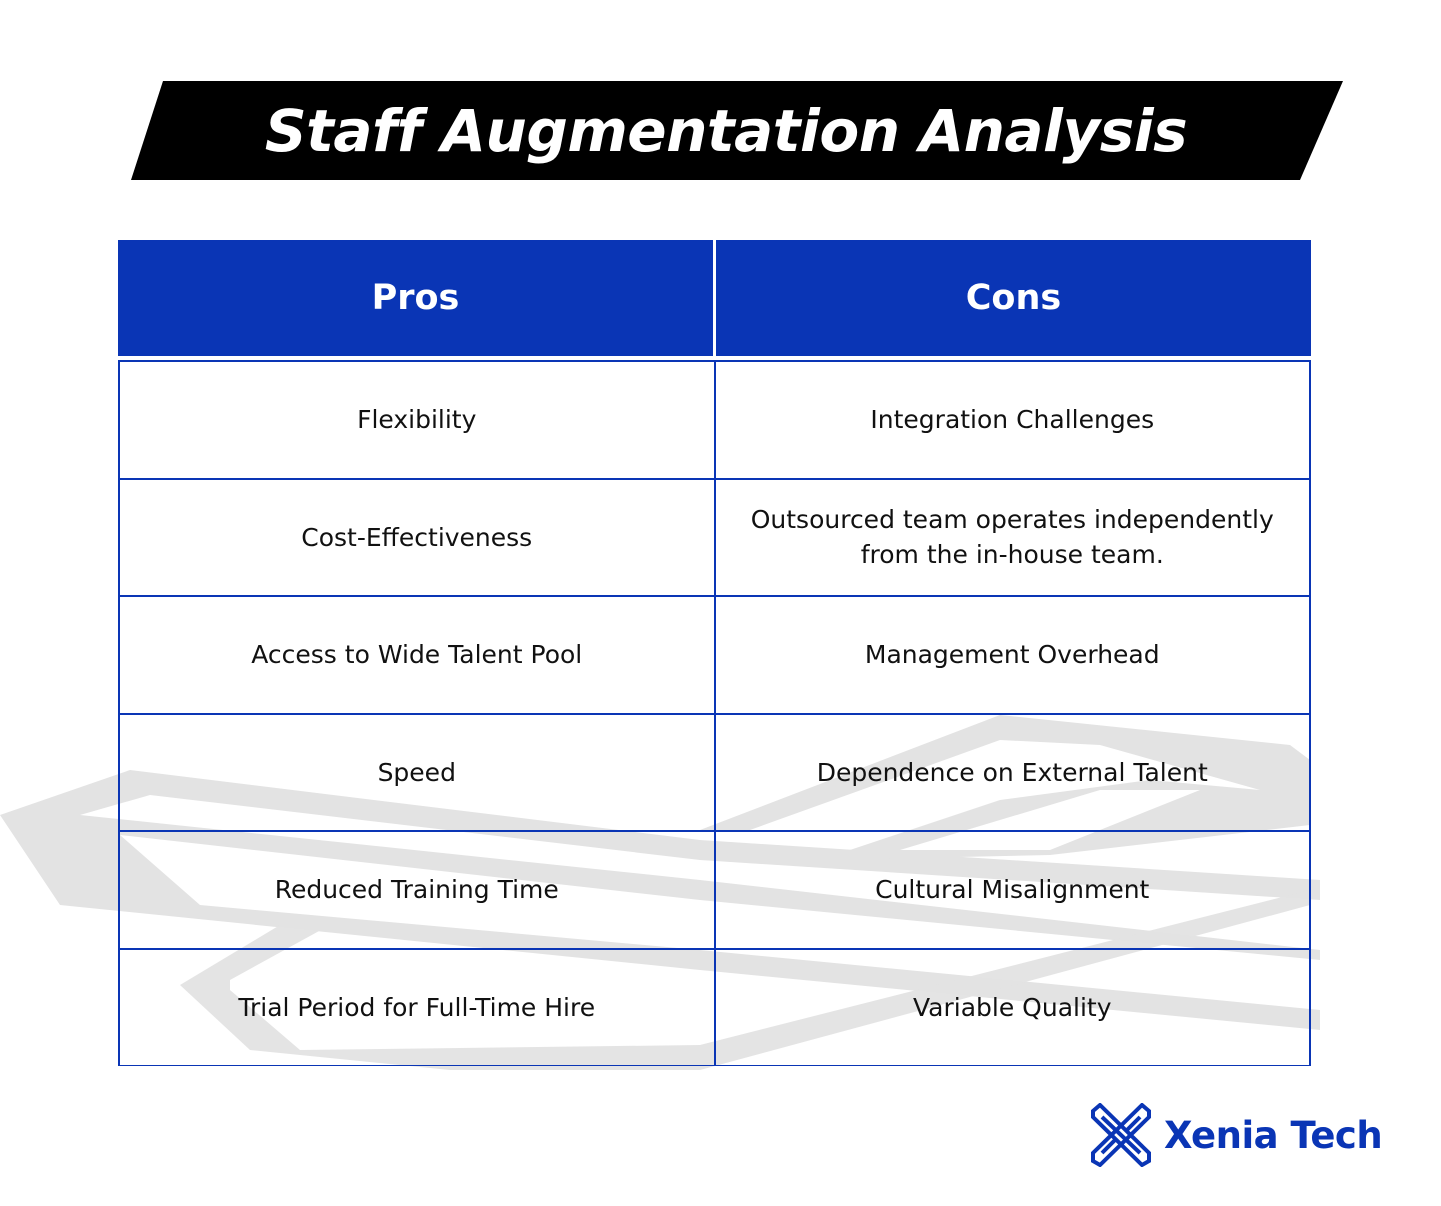 The image size is (1441, 1206). I want to click on table-row: Speed Dependence on External Talent, so click(715, 771).